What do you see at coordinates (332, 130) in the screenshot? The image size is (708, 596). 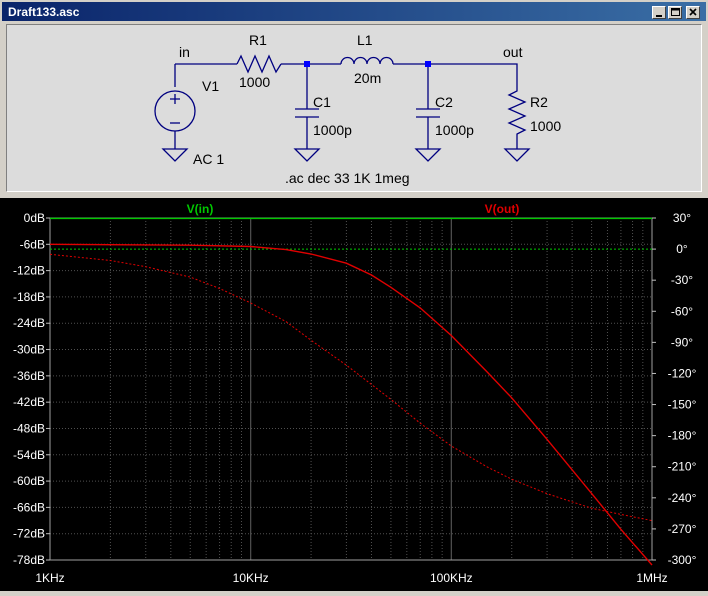 I see `c1-value: 1000p` at bounding box center [332, 130].